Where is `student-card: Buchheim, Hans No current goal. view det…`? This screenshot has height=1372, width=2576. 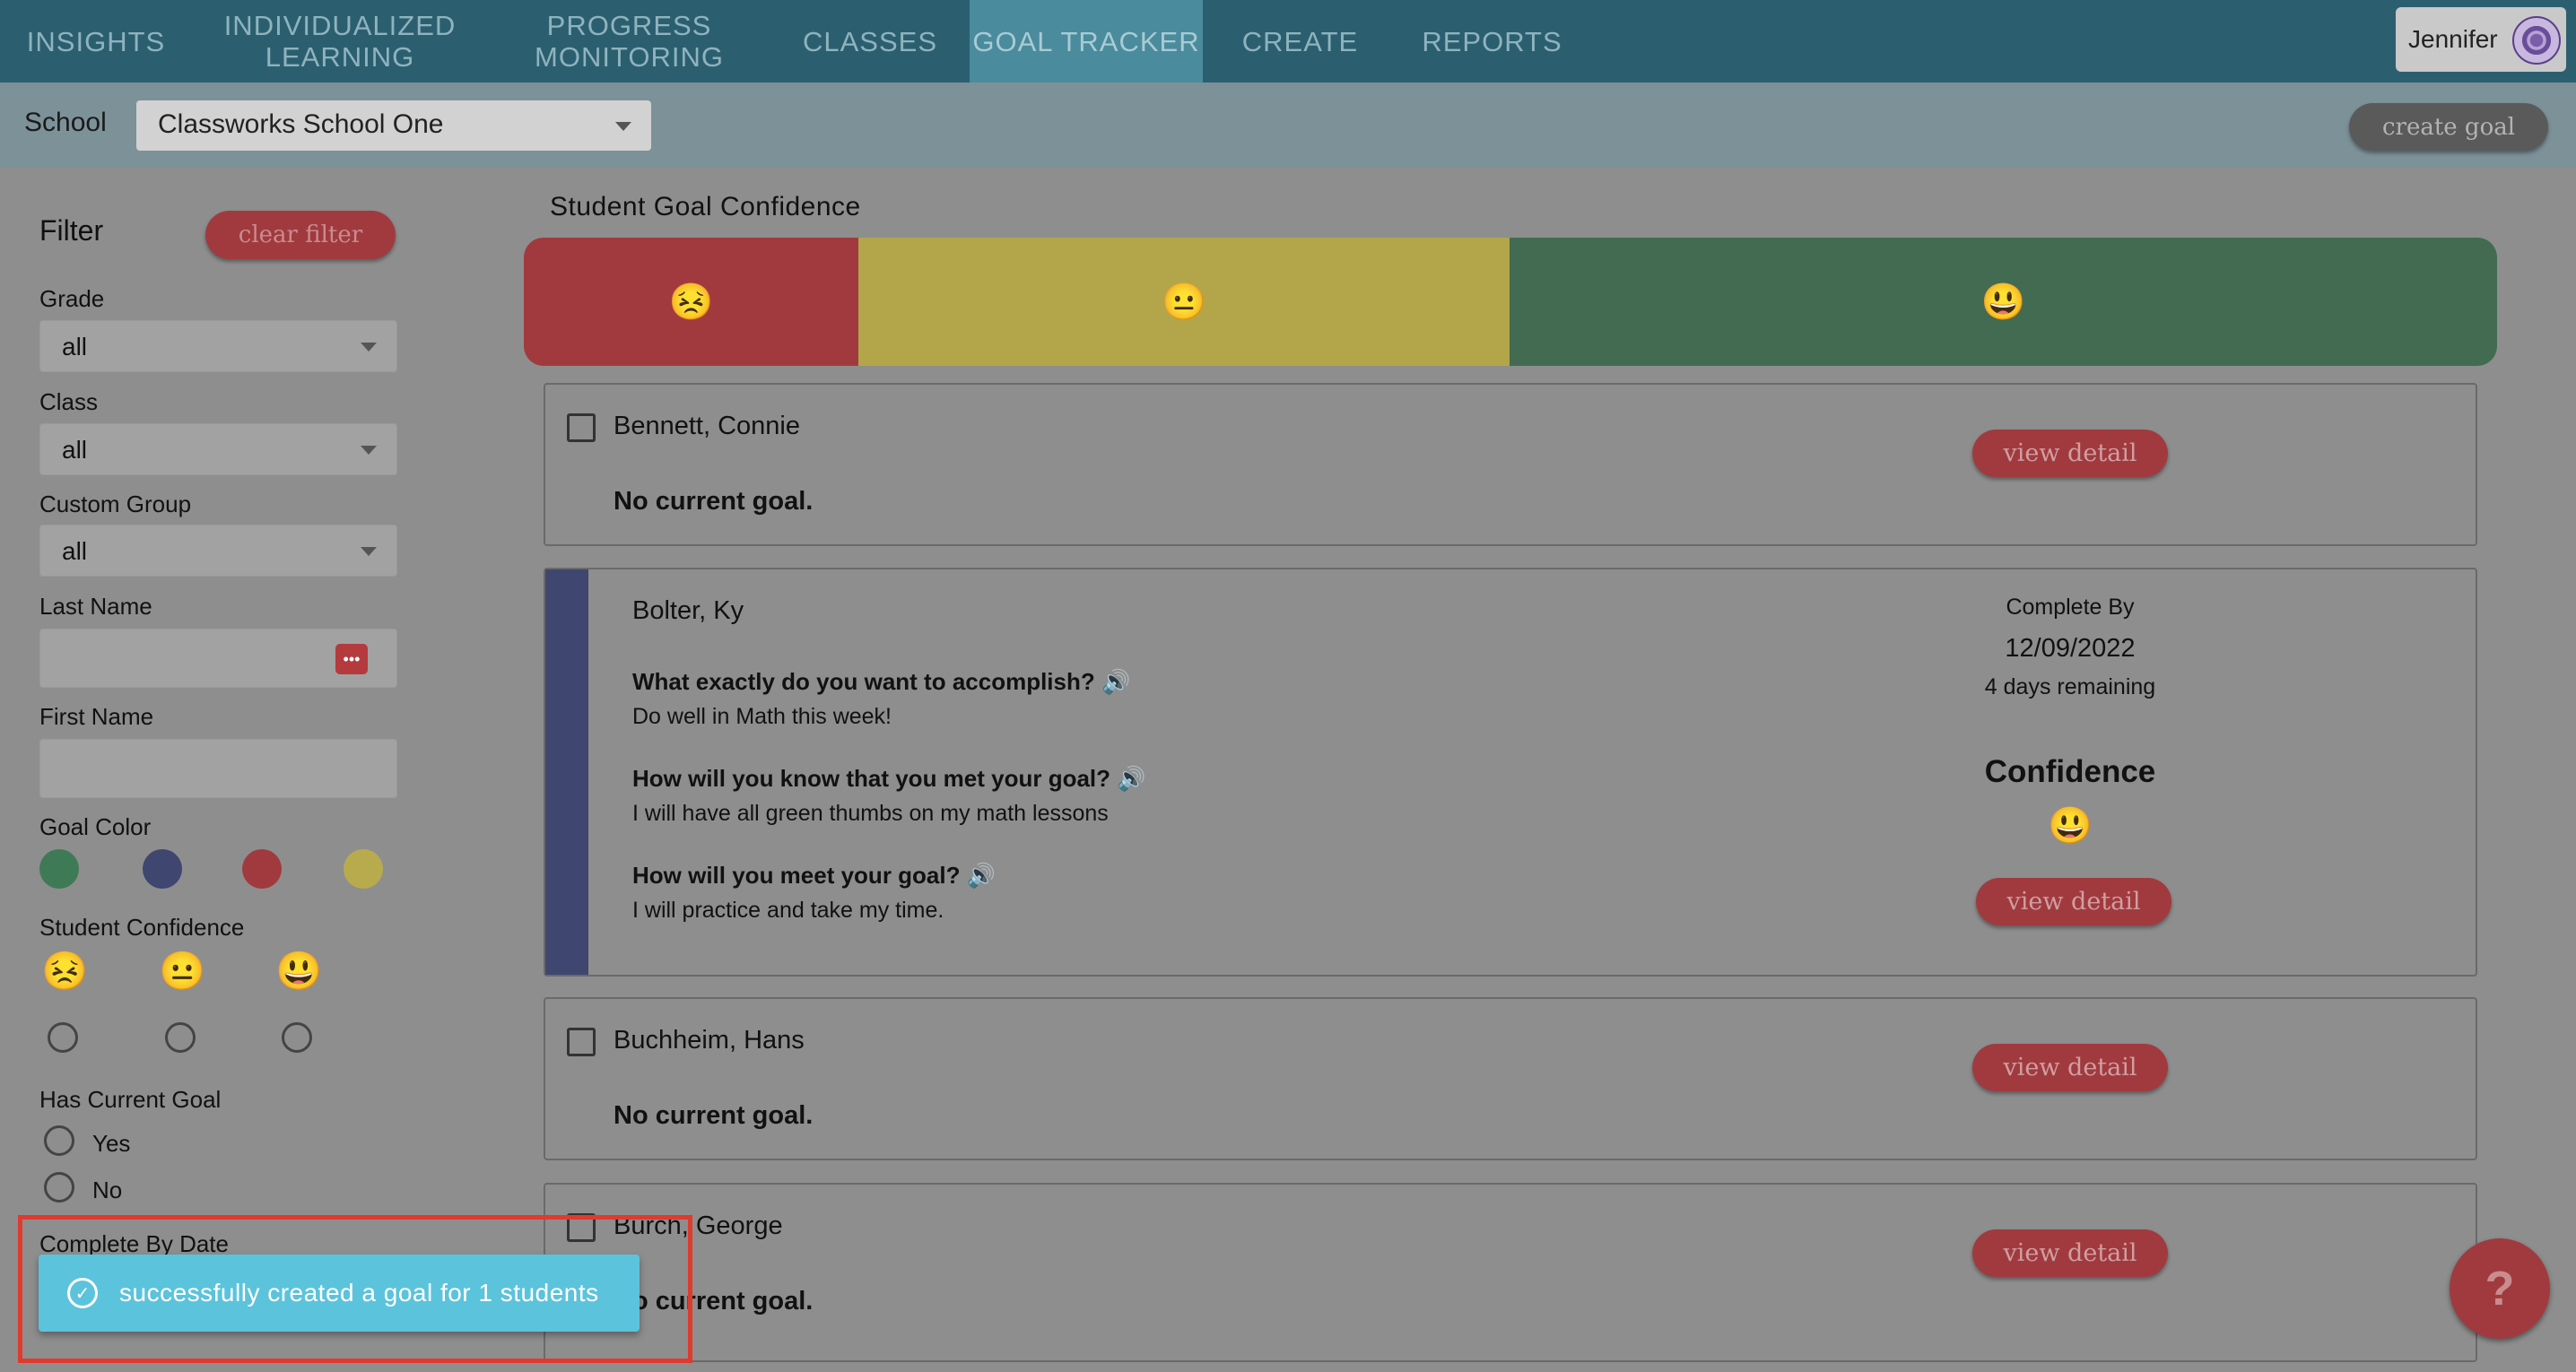 student-card: Buchheim, Hans No current goal. view det… is located at coordinates (1510, 1078).